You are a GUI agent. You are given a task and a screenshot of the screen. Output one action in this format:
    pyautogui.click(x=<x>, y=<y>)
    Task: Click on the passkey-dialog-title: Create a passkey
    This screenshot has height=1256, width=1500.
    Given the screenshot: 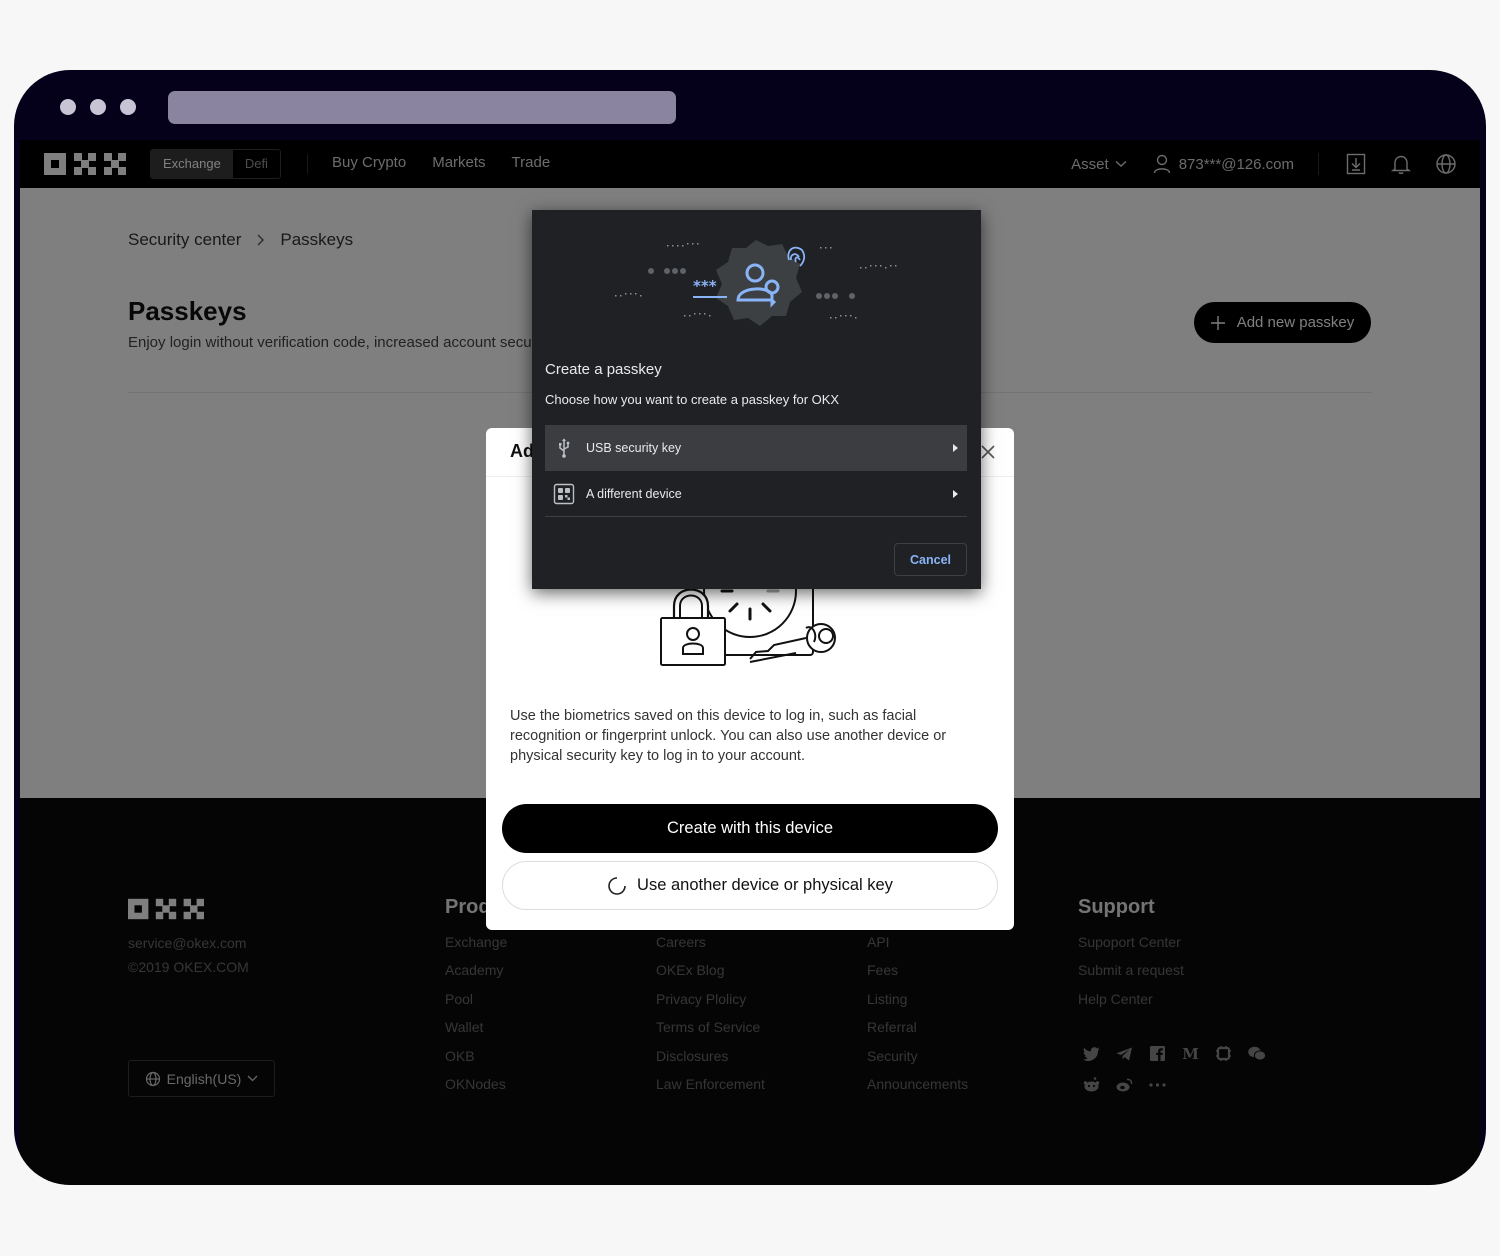 What is the action you would take?
    pyautogui.click(x=603, y=369)
    